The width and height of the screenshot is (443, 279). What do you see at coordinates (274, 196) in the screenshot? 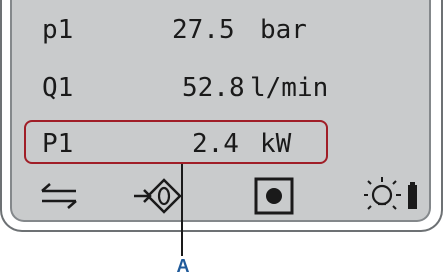
I see `record-stop-icon` at bounding box center [274, 196].